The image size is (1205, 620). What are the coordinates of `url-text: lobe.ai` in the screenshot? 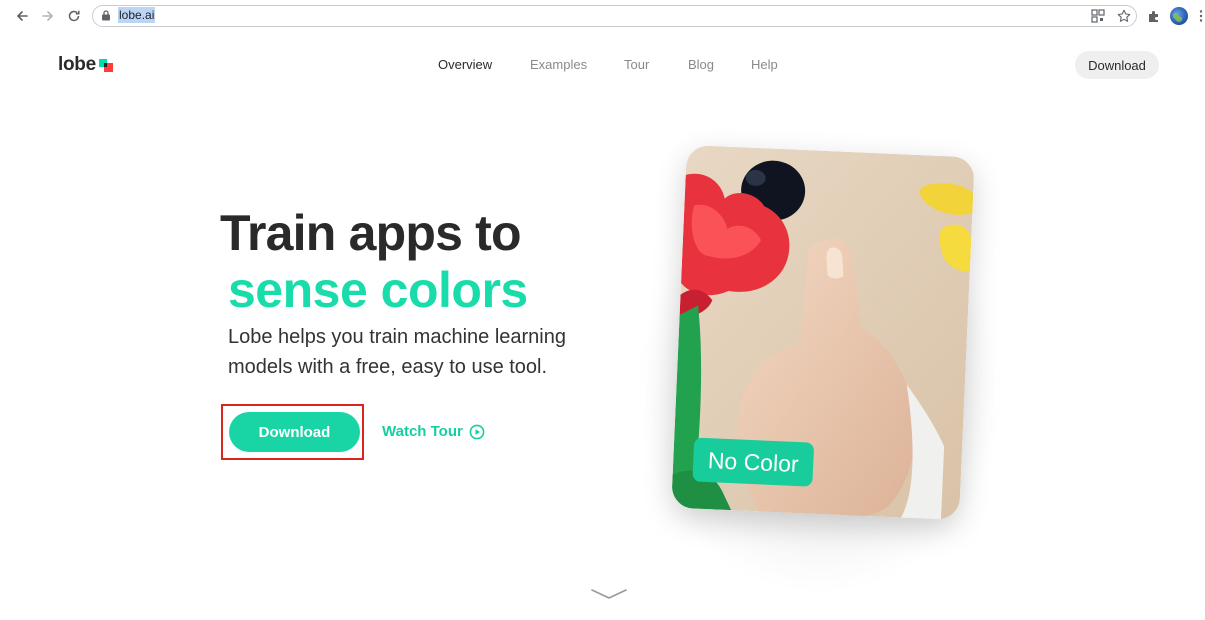 It's located at (137, 15).